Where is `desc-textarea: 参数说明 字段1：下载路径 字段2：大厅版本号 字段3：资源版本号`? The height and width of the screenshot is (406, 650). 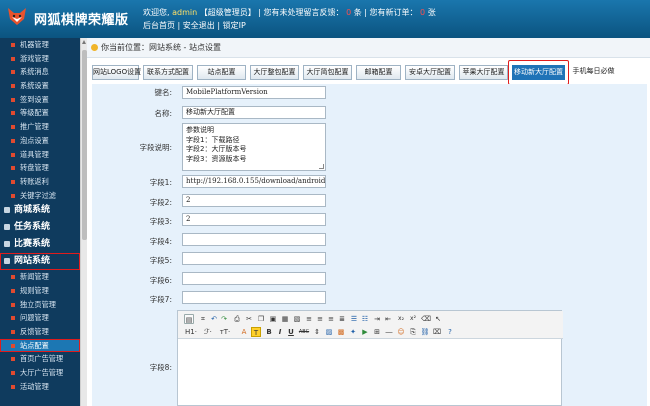 desc-textarea: 参数说明 字段1：下载路径 字段2：大厅版本号 字段3：资源版本号 is located at coordinates (254, 147).